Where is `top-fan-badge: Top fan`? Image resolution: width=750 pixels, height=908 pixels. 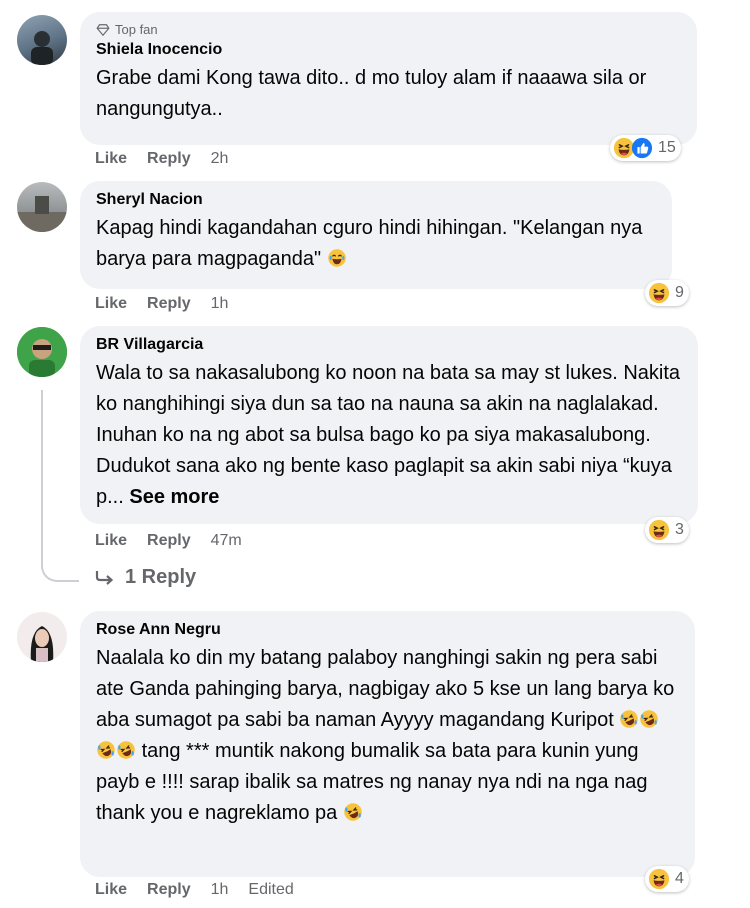 top-fan-badge: Top fan is located at coordinates (388, 29).